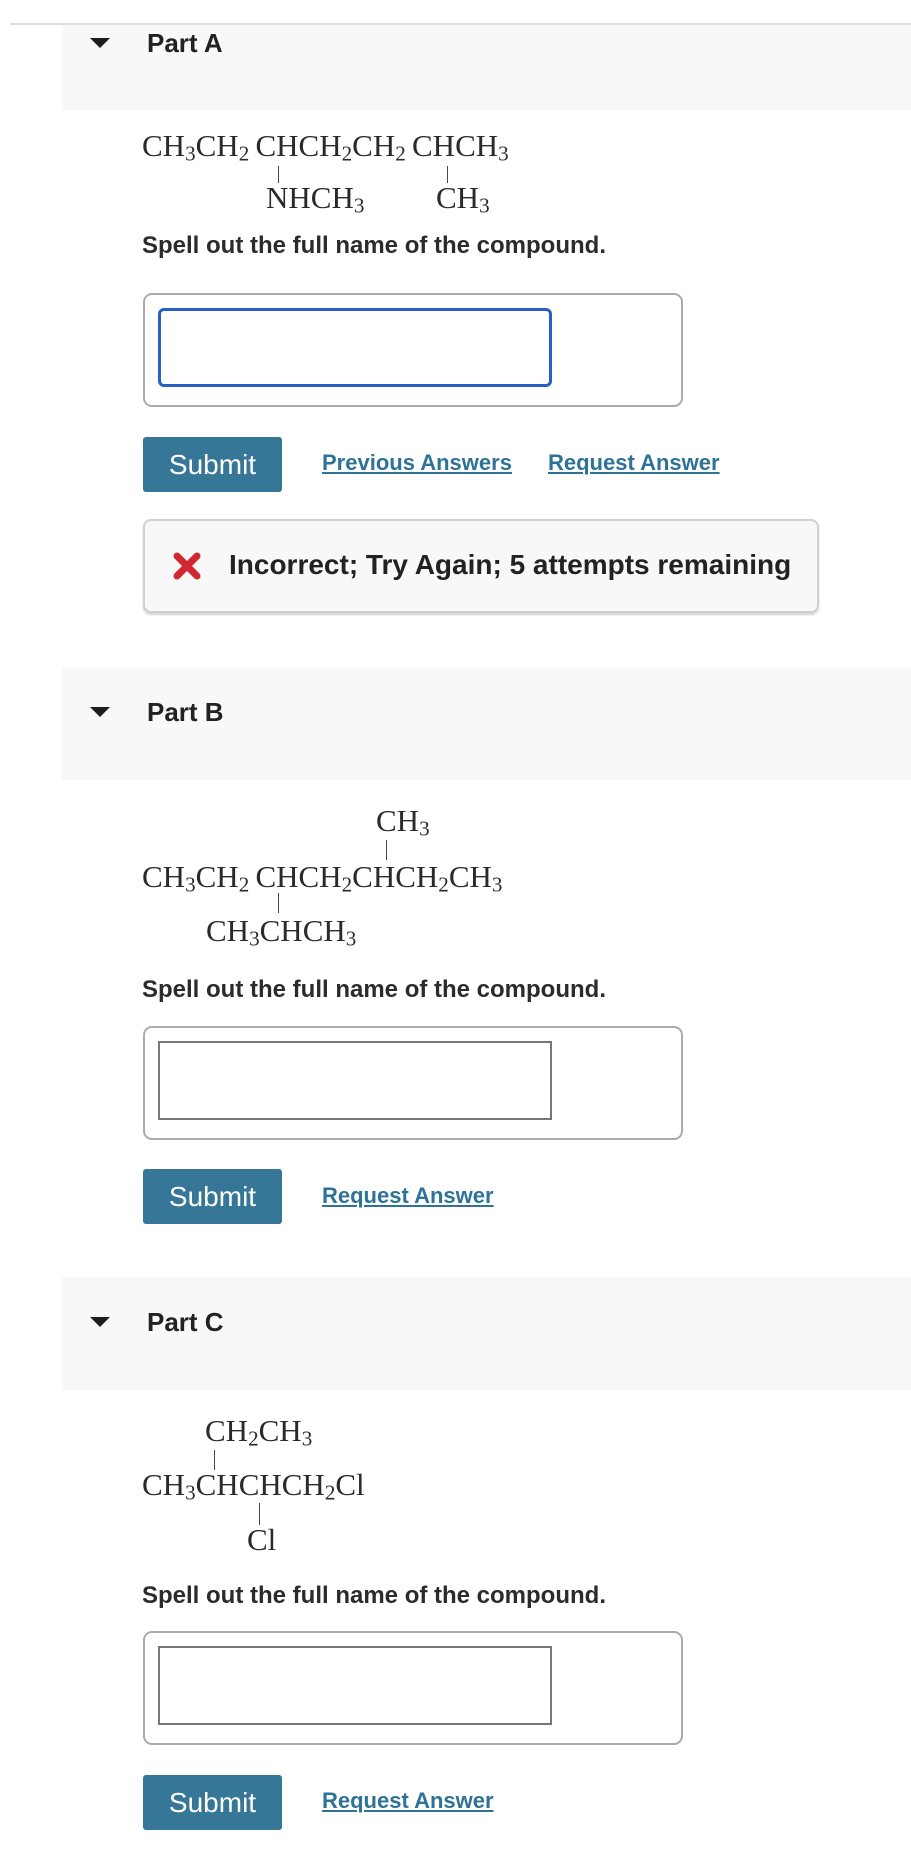 Image resolution: width=911 pixels, height=1873 pixels. What do you see at coordinates (185, 1322) in the screenshot?
I see `part-c-title: Part C` at bounding box center [185, 1322].